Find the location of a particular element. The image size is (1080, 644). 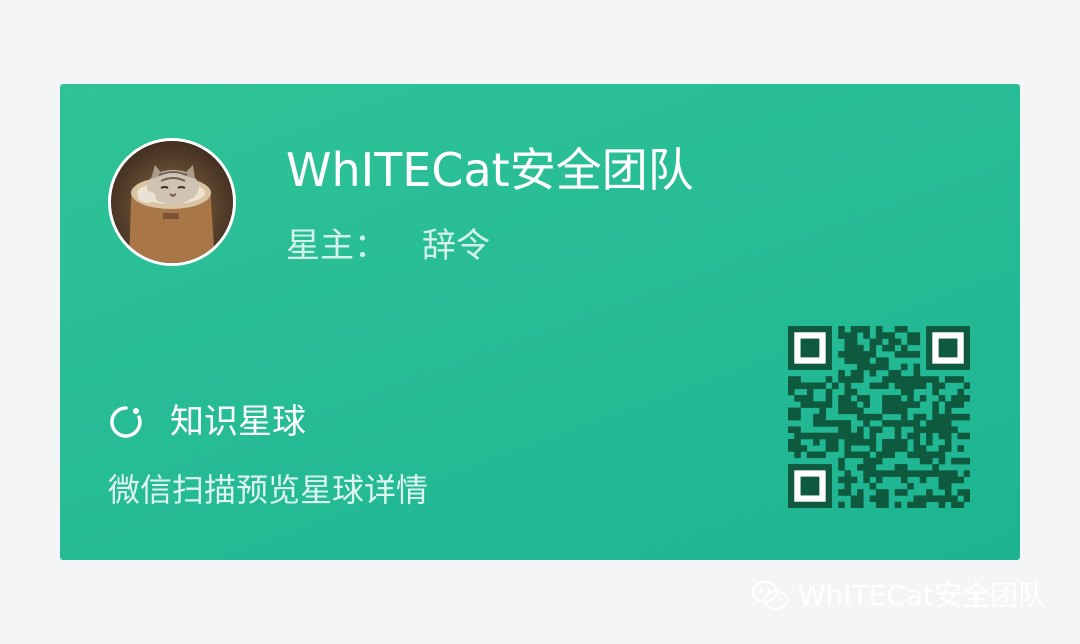

qr-code is located at coordinates (879, 417).